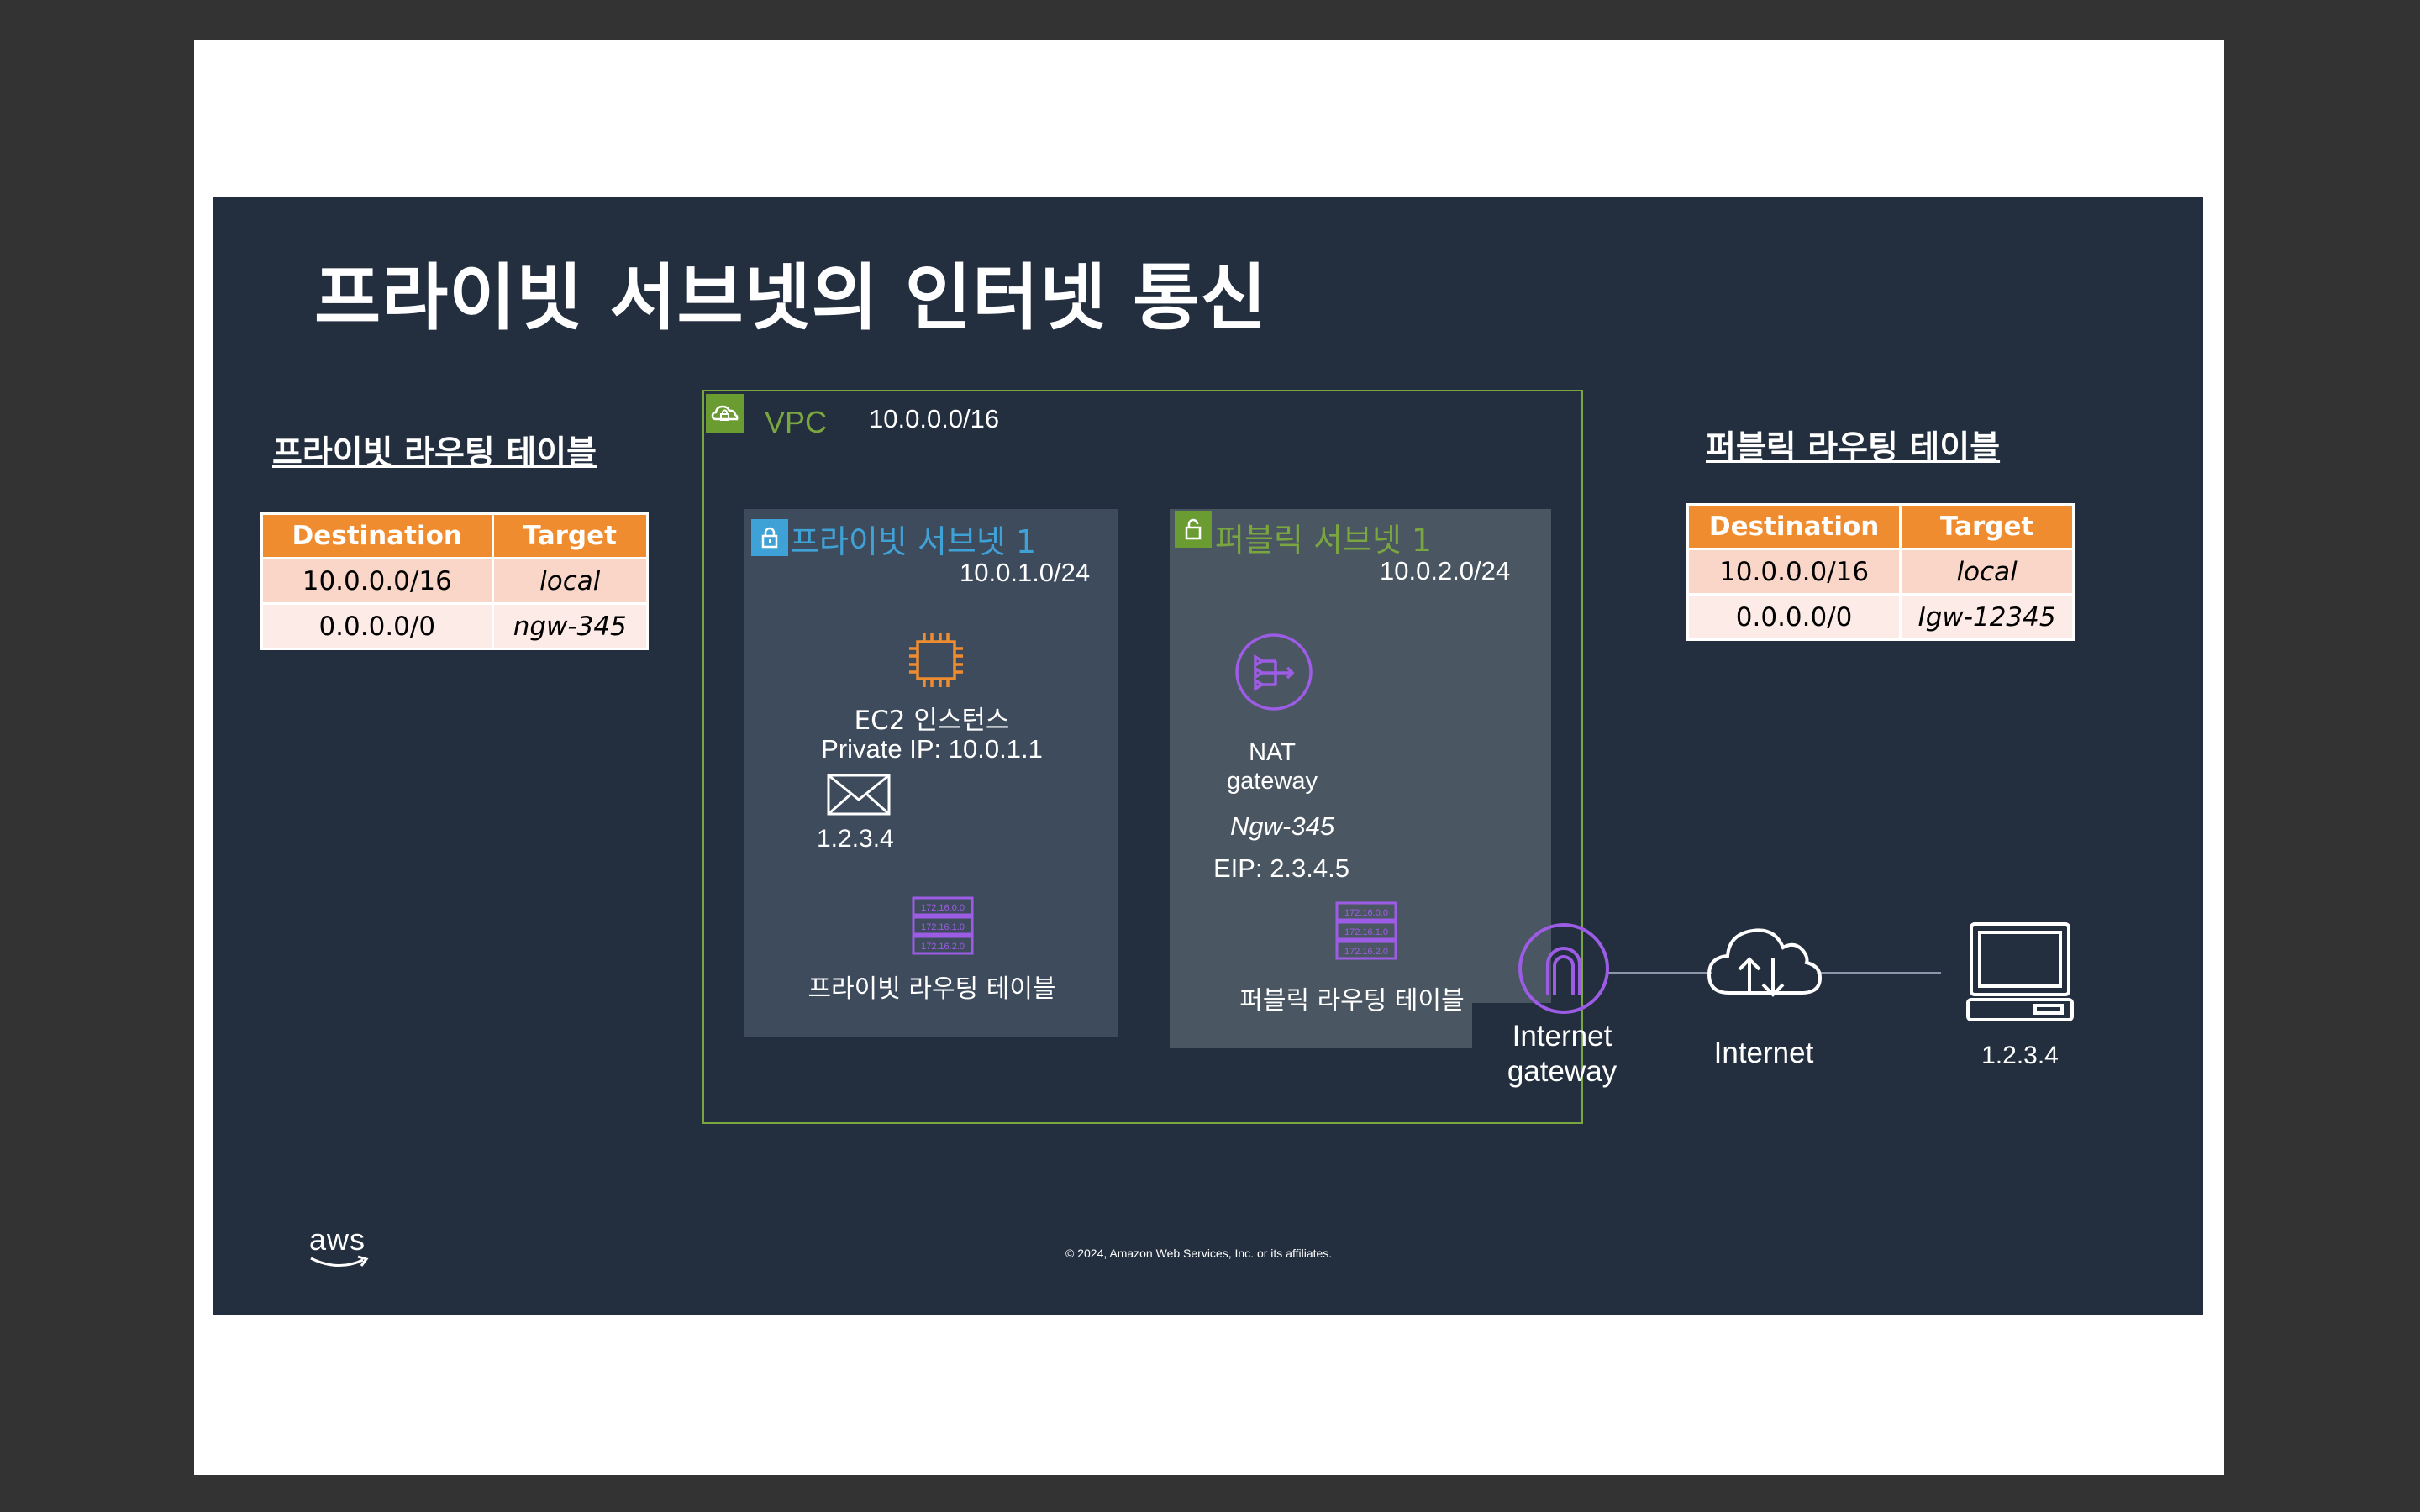 The image size is (2420, 1512). I want to click on aws-logo-text: aws, so click(337, 1239).